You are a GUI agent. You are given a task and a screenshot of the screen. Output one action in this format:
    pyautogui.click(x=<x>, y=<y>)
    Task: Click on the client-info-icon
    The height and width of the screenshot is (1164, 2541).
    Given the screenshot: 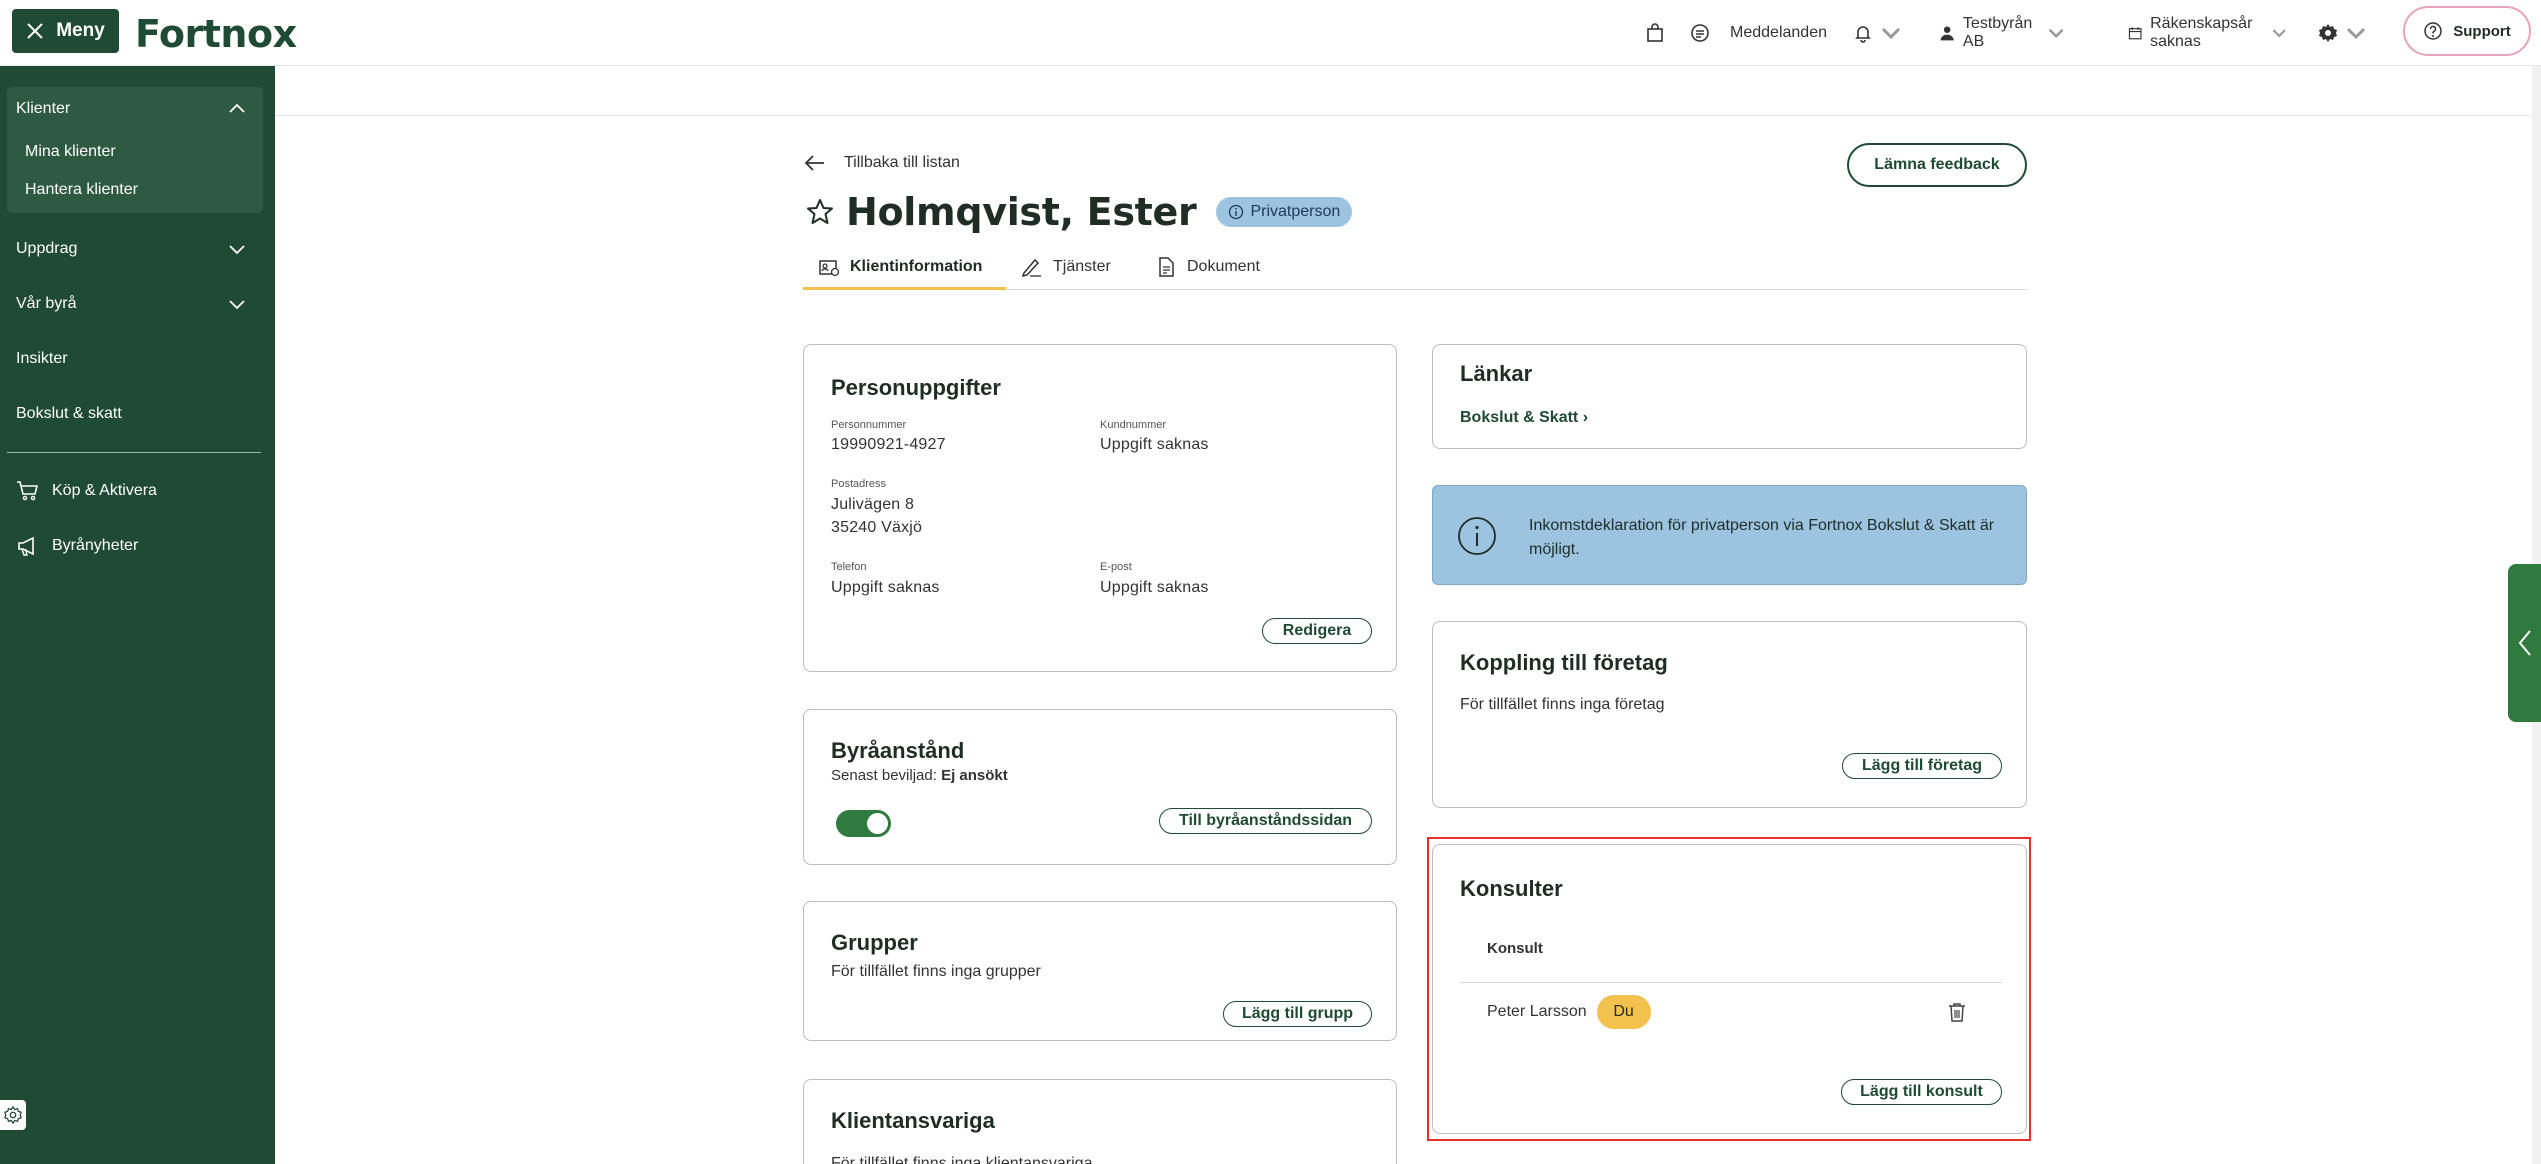 What is the action you would take?
    pyautogui.click(x=829, y=267)
    